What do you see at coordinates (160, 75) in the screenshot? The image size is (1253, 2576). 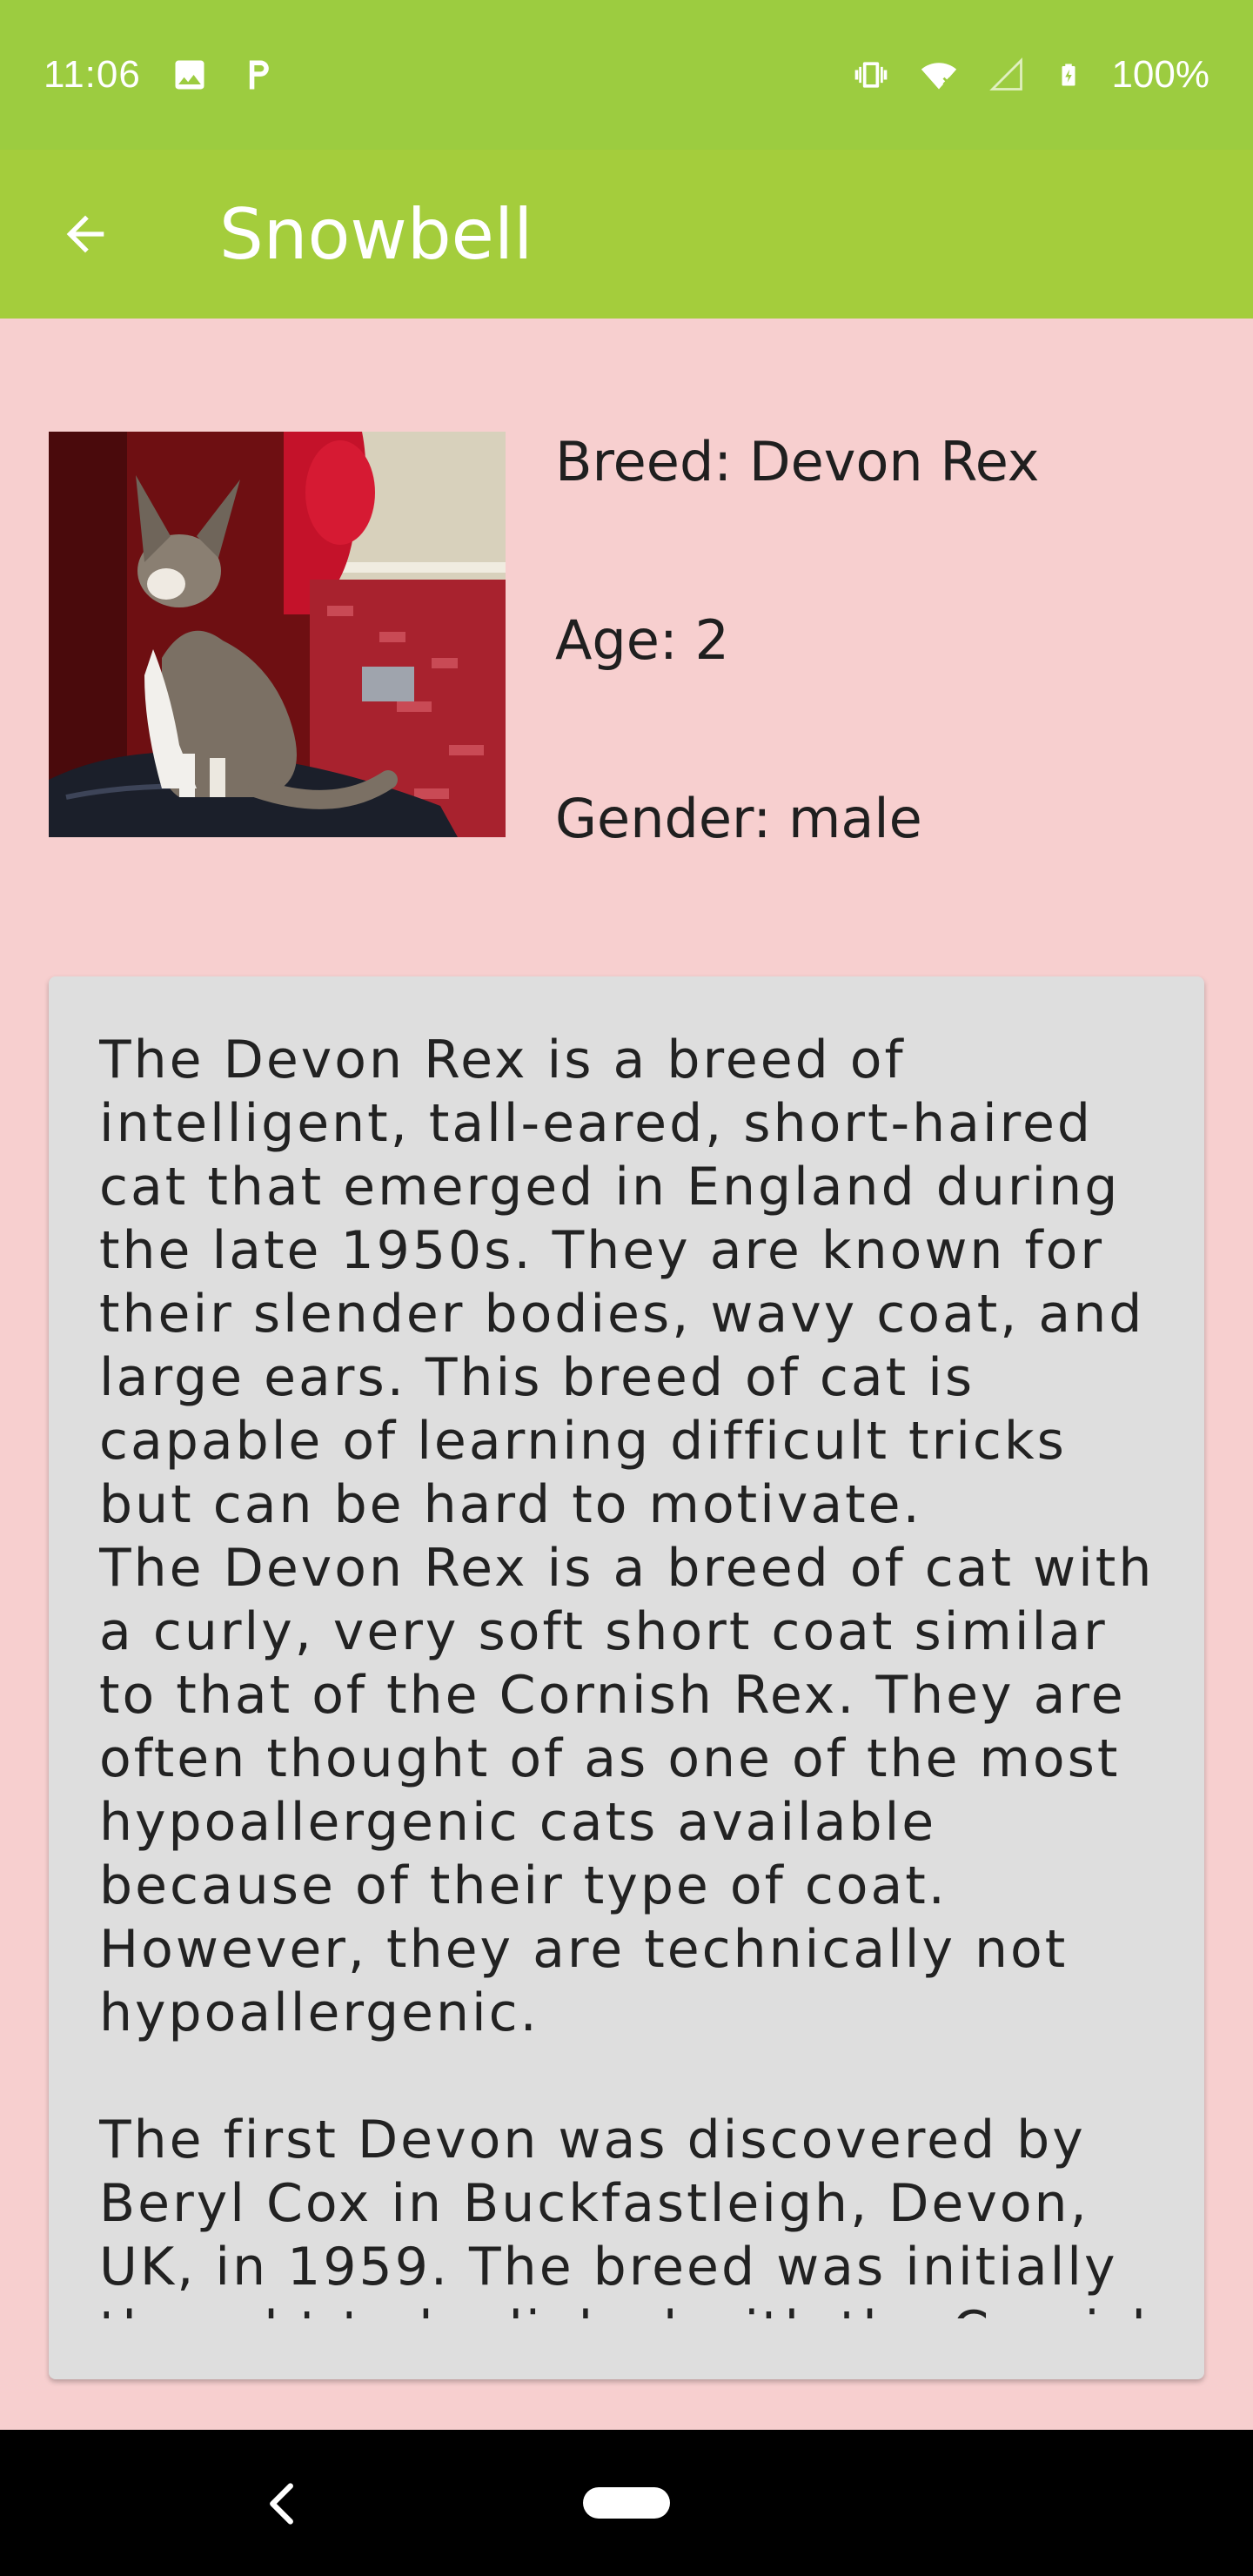 I see `status-left: 11:06` at bounding box center [160, 75].